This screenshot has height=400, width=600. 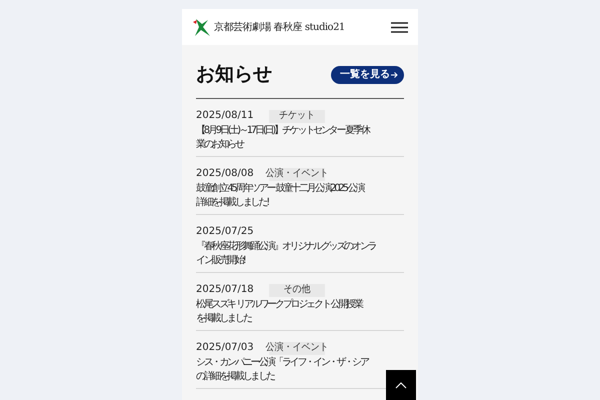 What do you see at coordinates (225, 290) in the screenshot?
I see `news-date: 2025/07/18` at bounding box center [225, 290].